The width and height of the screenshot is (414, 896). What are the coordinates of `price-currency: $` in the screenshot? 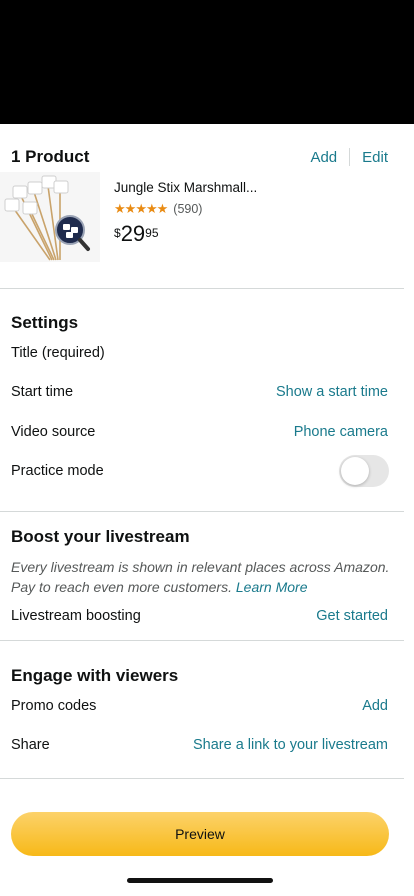 It's located at (117, 233).